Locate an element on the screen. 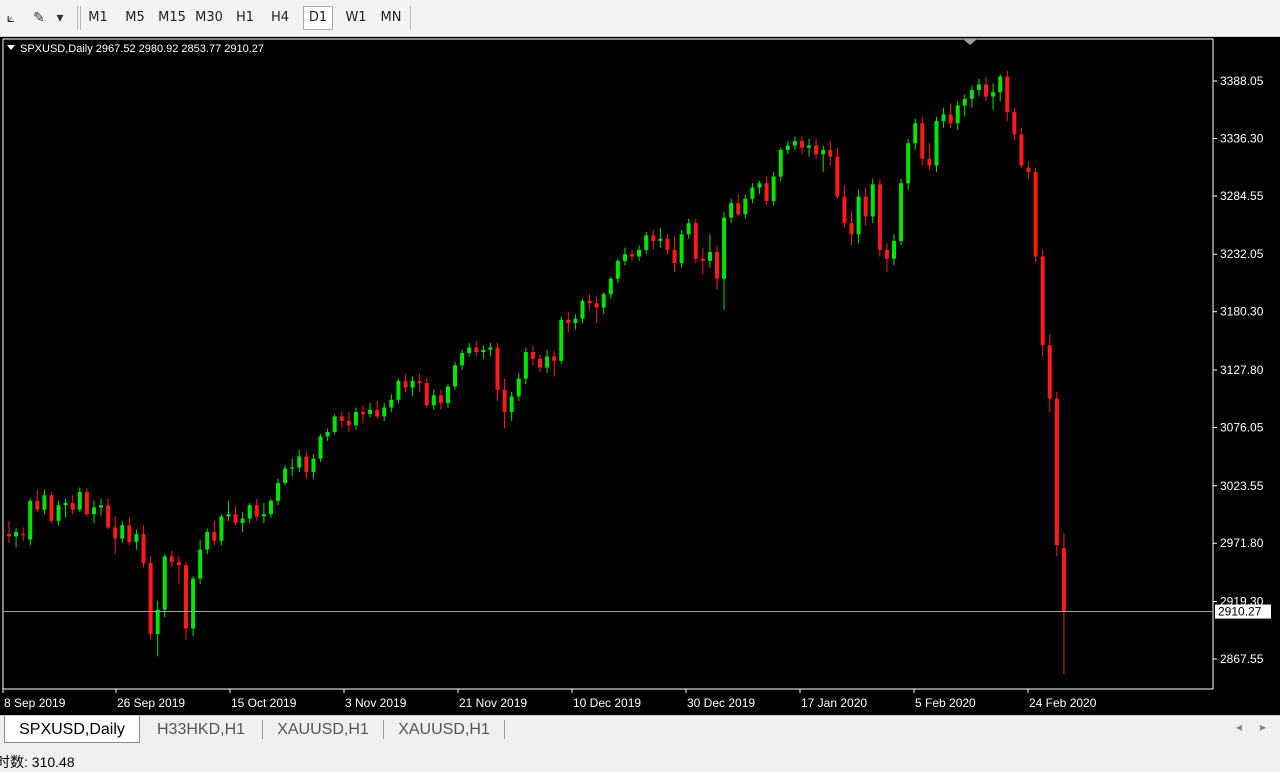 This screenshot has height=772, width=1280. chart-shift-marker-icon is located at coordinates (970, 42).